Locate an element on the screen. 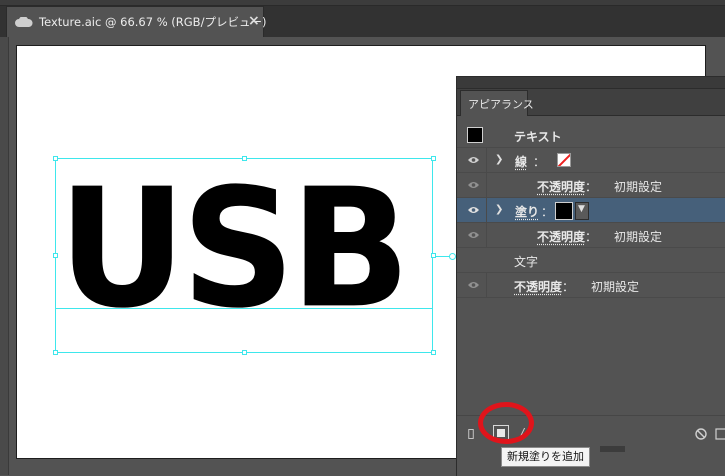 The image size is (725, 476). appearance-row-fill-opacity: 不透明度 ： 初期設定 is located at coordinates (591, 235).